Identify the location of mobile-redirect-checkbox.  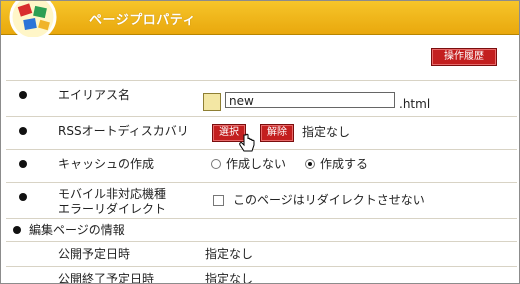
(218, 200).